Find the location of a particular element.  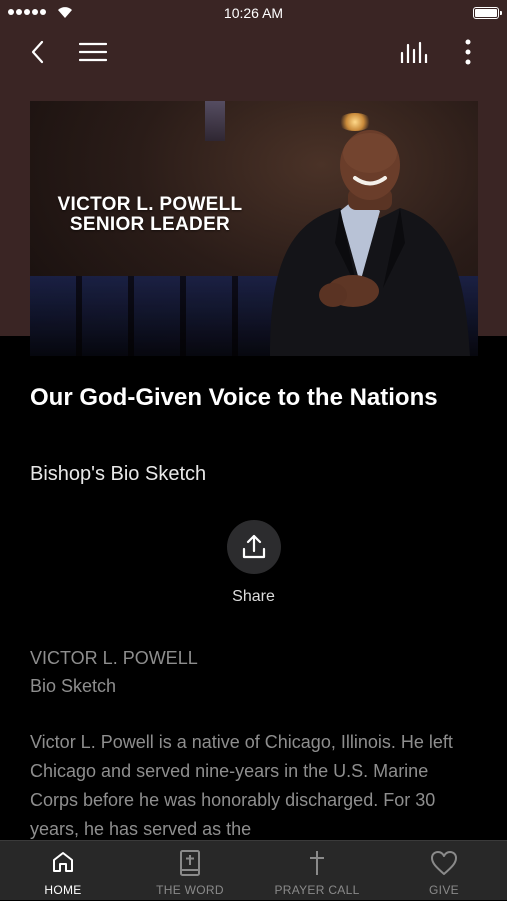

cross-icon is located at coordinates (317, 863).